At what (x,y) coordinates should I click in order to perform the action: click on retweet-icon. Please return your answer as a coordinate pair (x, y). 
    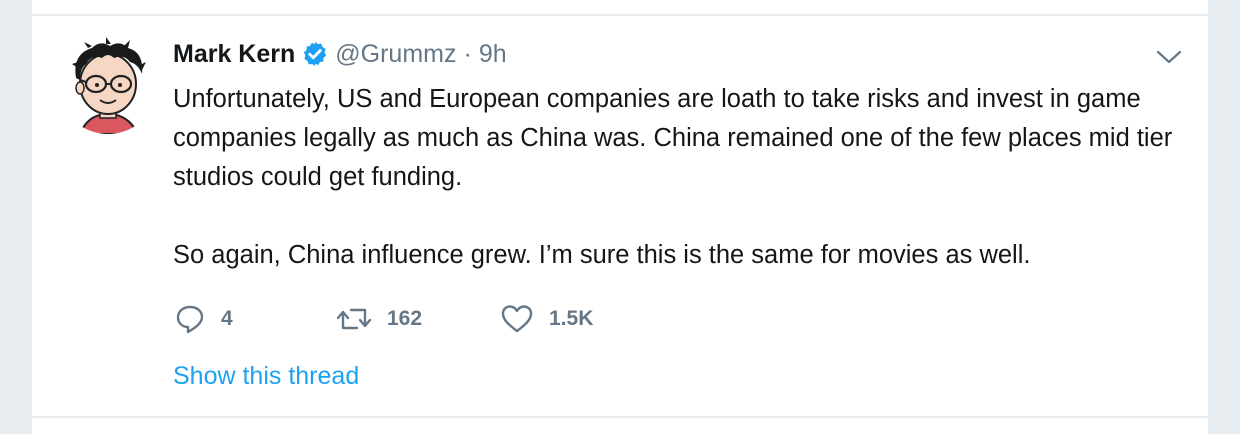
    Looking at the image, I should click on (354, 319).